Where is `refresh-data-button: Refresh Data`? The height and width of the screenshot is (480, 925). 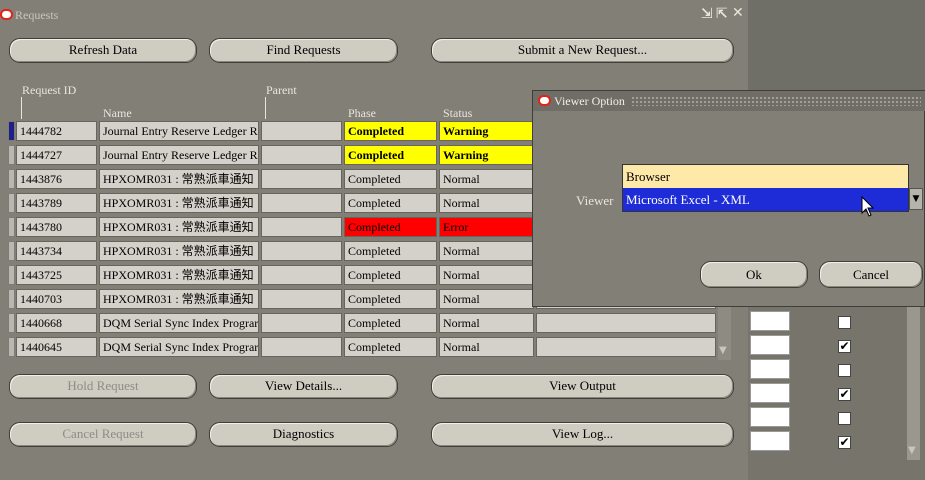
refresh-data-button: Refresh Data is located at coordinates (103, 50).